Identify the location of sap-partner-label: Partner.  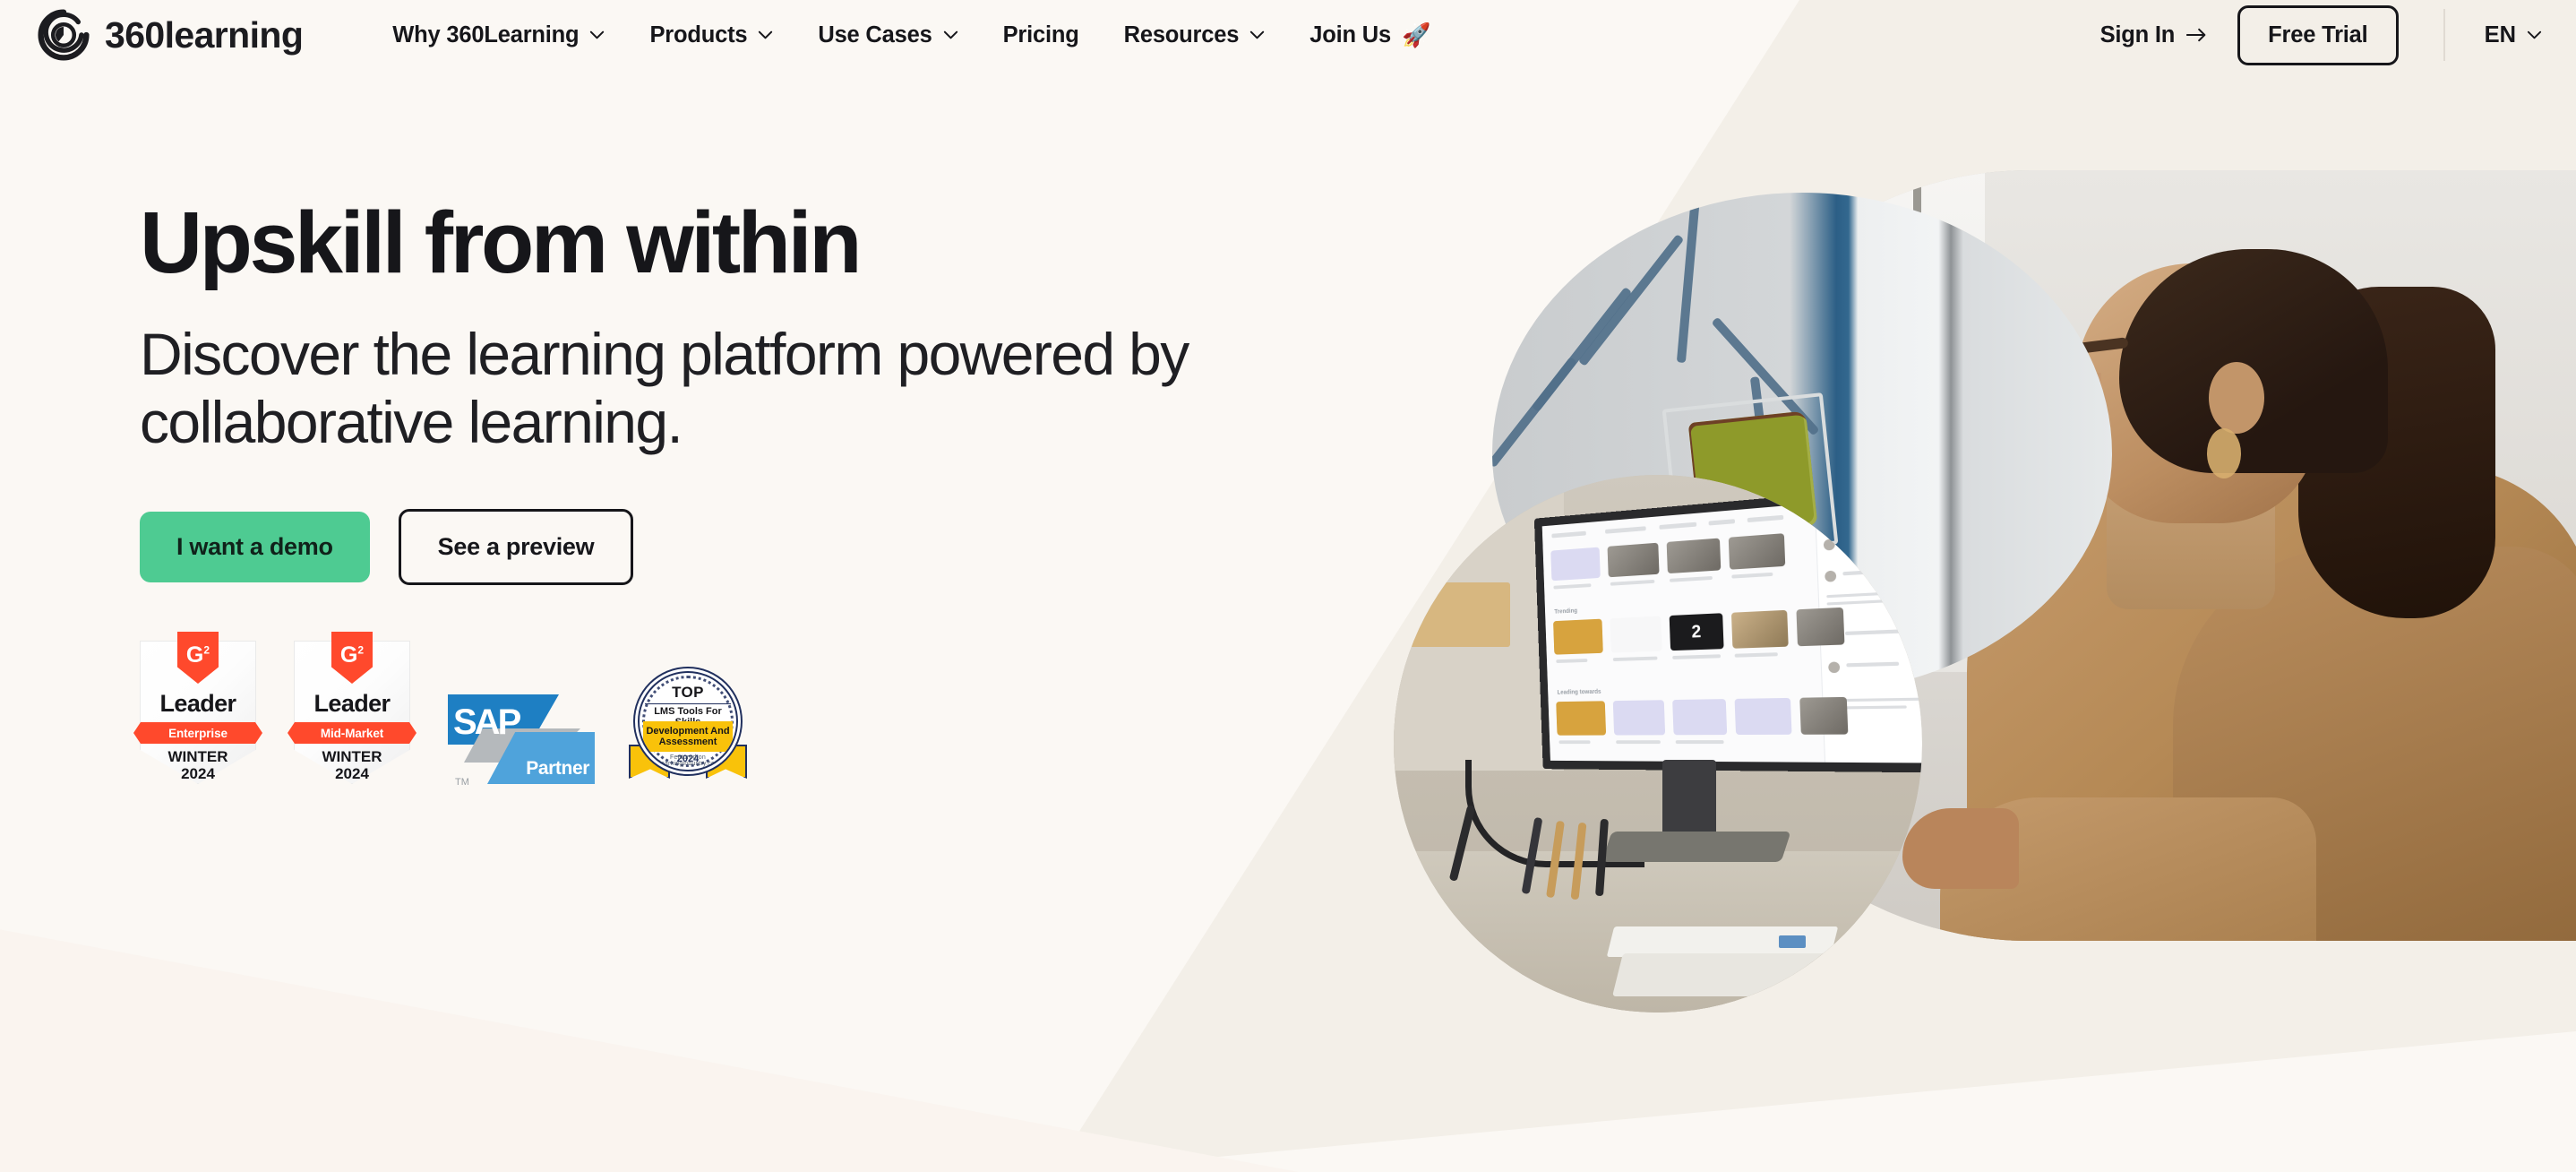
(557, 769).